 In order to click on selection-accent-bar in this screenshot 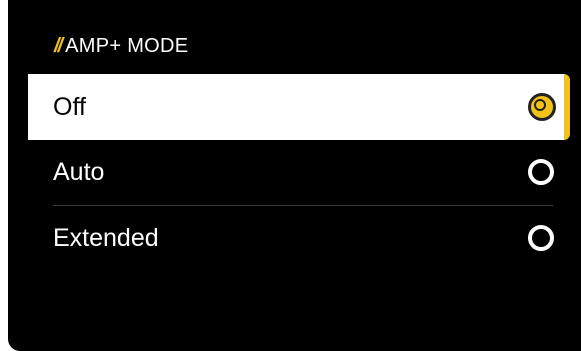, I will do `click(567, 107)`.